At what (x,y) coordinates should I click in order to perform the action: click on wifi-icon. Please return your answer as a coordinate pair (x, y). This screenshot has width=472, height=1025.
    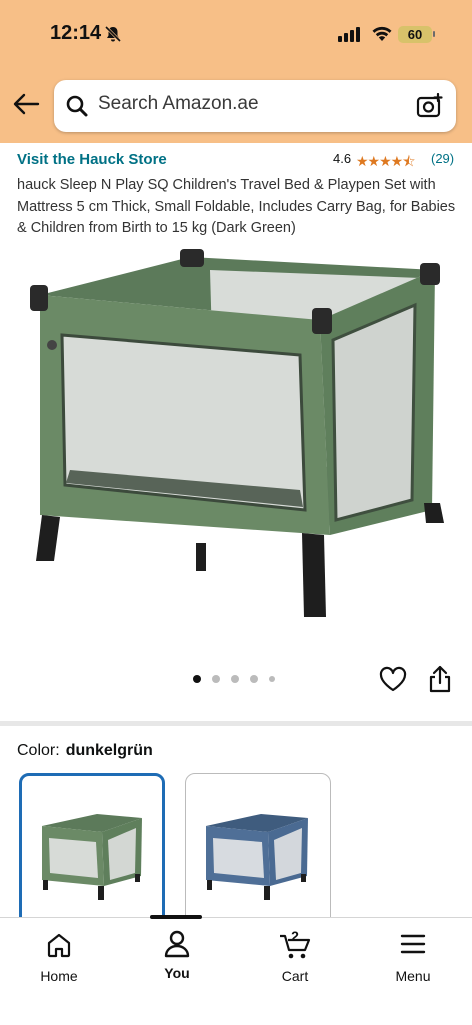
    Looking at the image, I should click on (382, 33).